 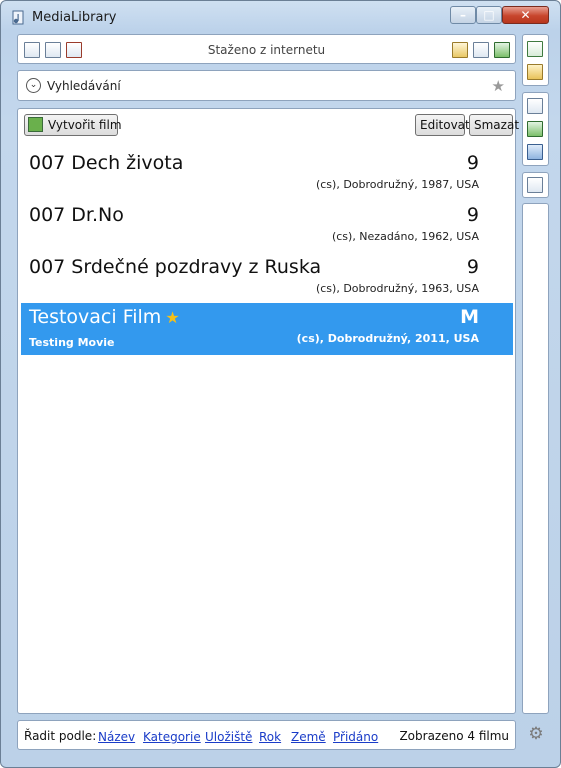 I want to click on film-original-title: Testing Movie, so click(x=72, y=342).